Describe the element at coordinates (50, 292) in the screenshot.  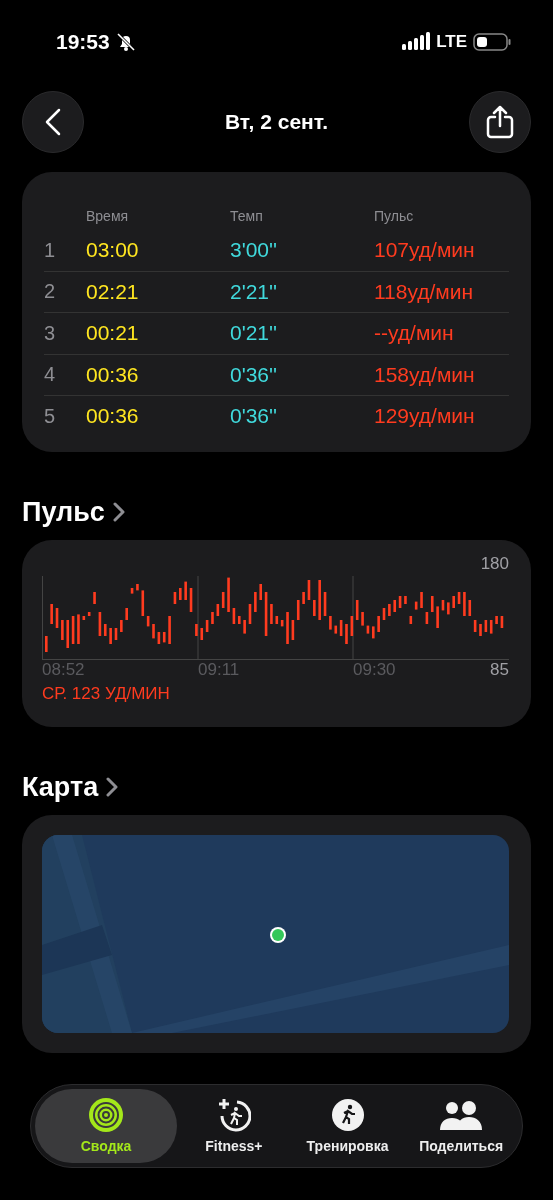
I see `split-number: 2` at that location.